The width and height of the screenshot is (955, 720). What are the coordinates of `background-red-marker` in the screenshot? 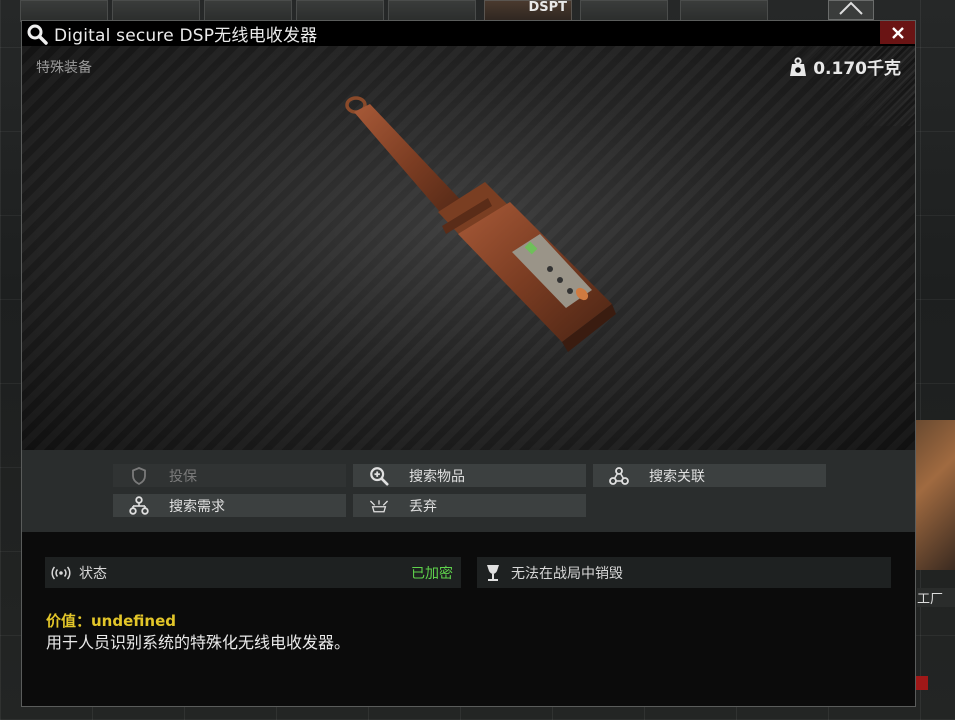 It's located at (922, 683).